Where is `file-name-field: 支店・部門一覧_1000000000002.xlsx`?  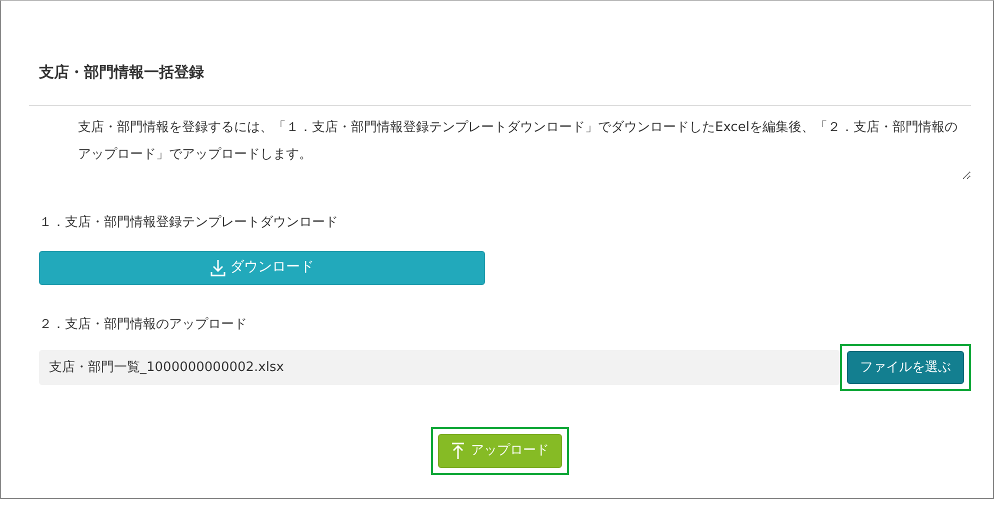
file-name-field: 支店・部門一覧_1000000000002.xlsx is located at coordinates (439, 367).